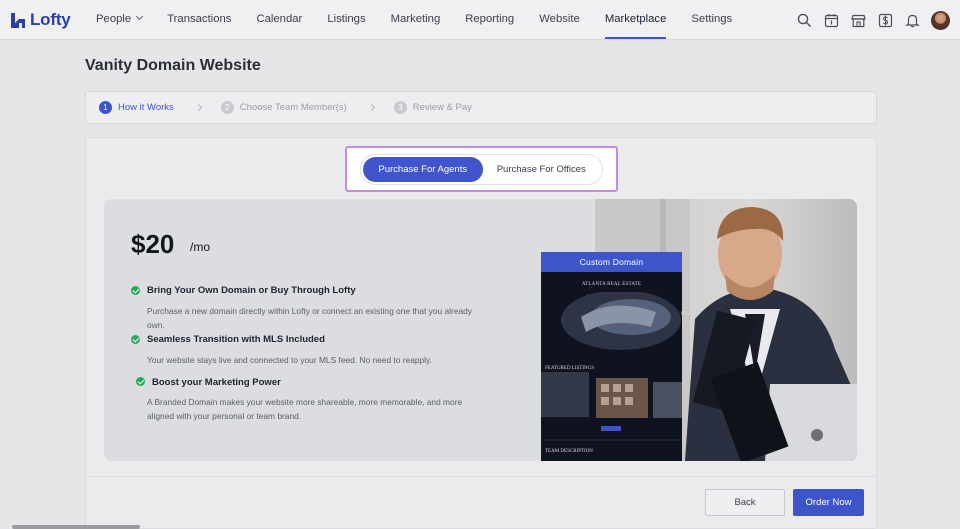 Image resolution: width=960 pixels, height=529 pixels. What do you see at coordinates (635, 20) in the screenshot?
I see `nav-marketplace: Marketplace` at bounding box center [635, 20].